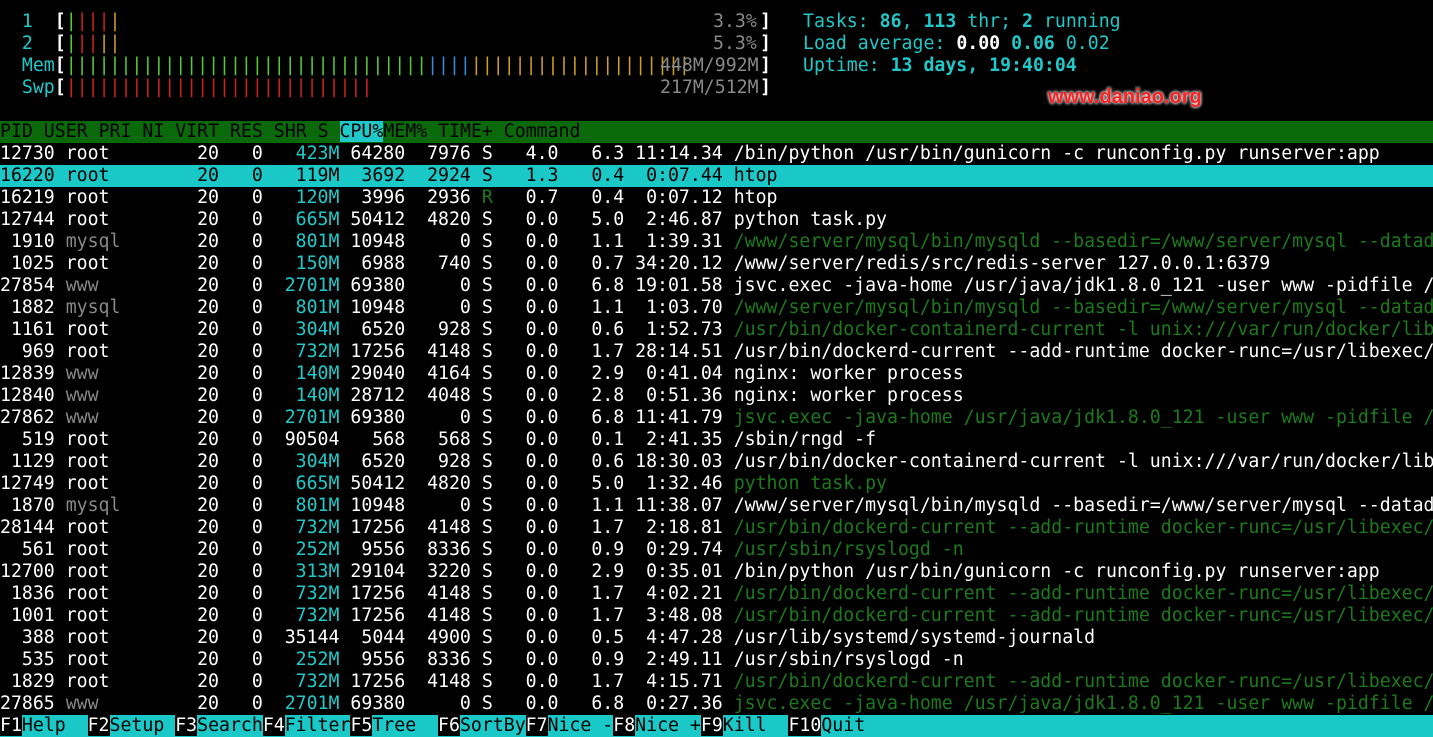 The image size is (1433, 737). Describe the element at coordinates (16, 131) in the screenshot. I see `header-pid: PID` at that location.